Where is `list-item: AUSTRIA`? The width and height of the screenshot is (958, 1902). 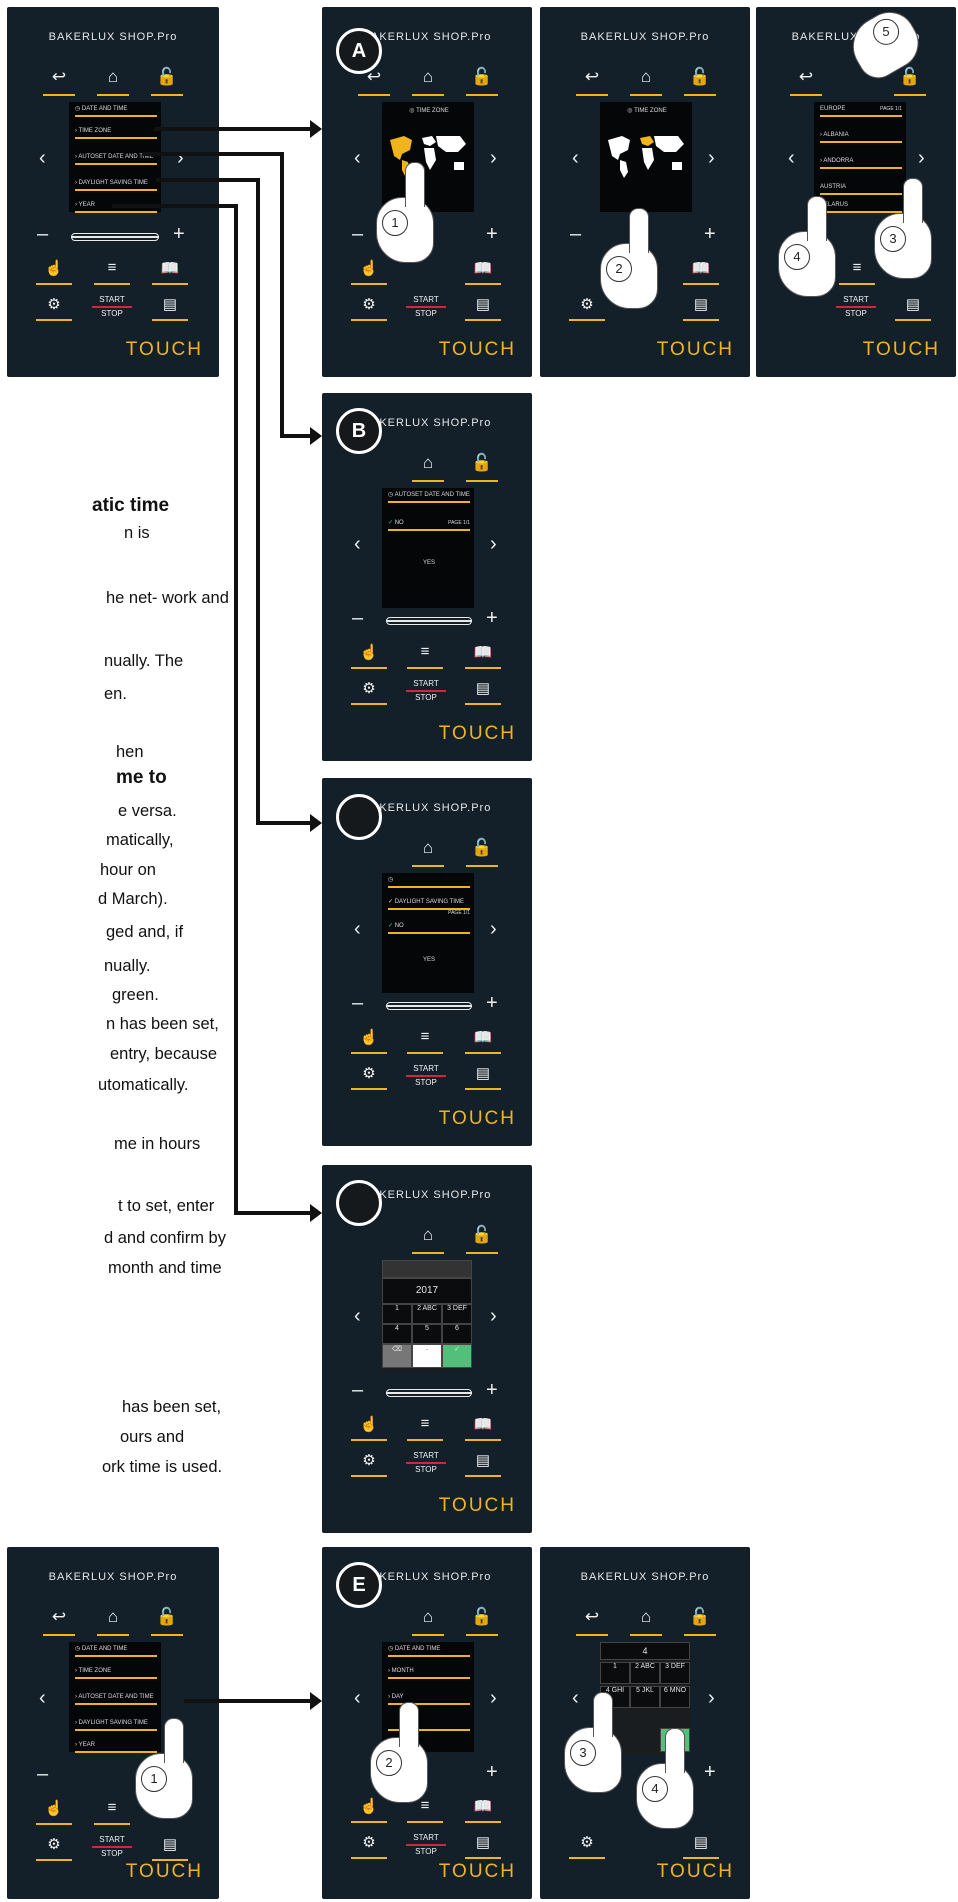 list-item: AUSTRIA is located at coordinates (861, 188).